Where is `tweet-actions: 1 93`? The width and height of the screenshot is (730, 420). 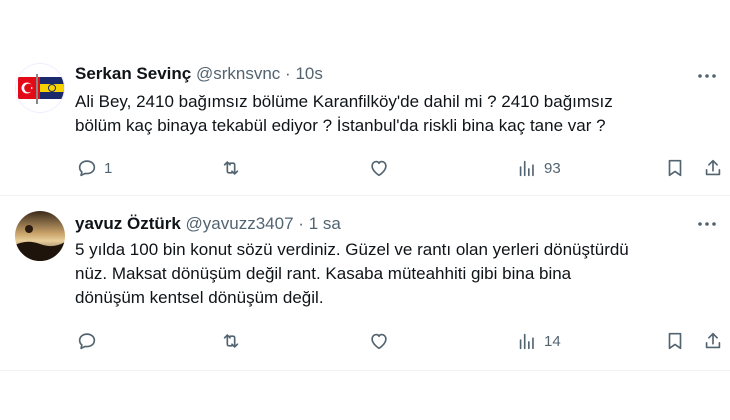 tweet-actions: 1 93 is located at coordinates (399, 168).